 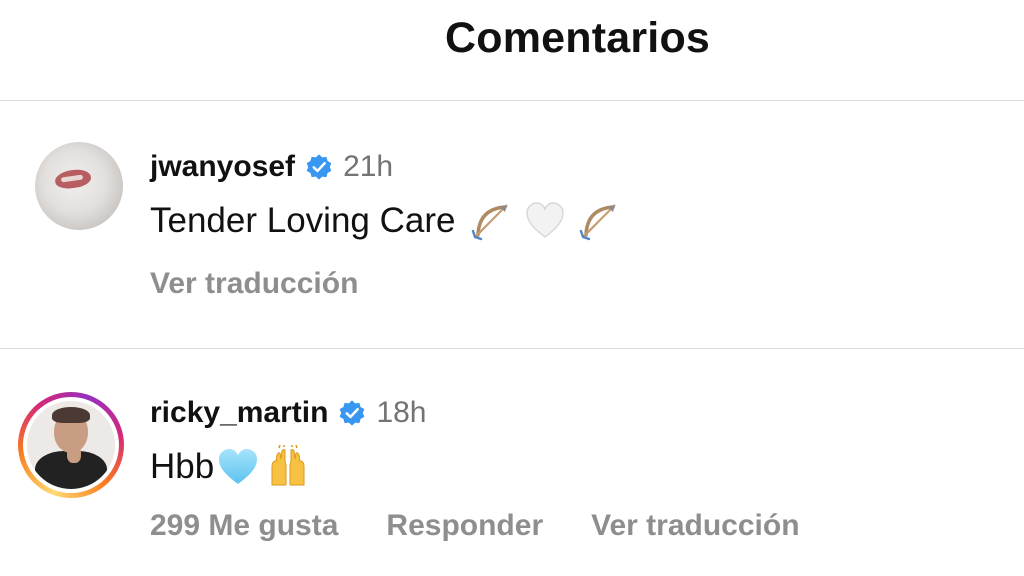 I want to click on comment-meta: ricky_martin 18h, so click(x=499, y=413).